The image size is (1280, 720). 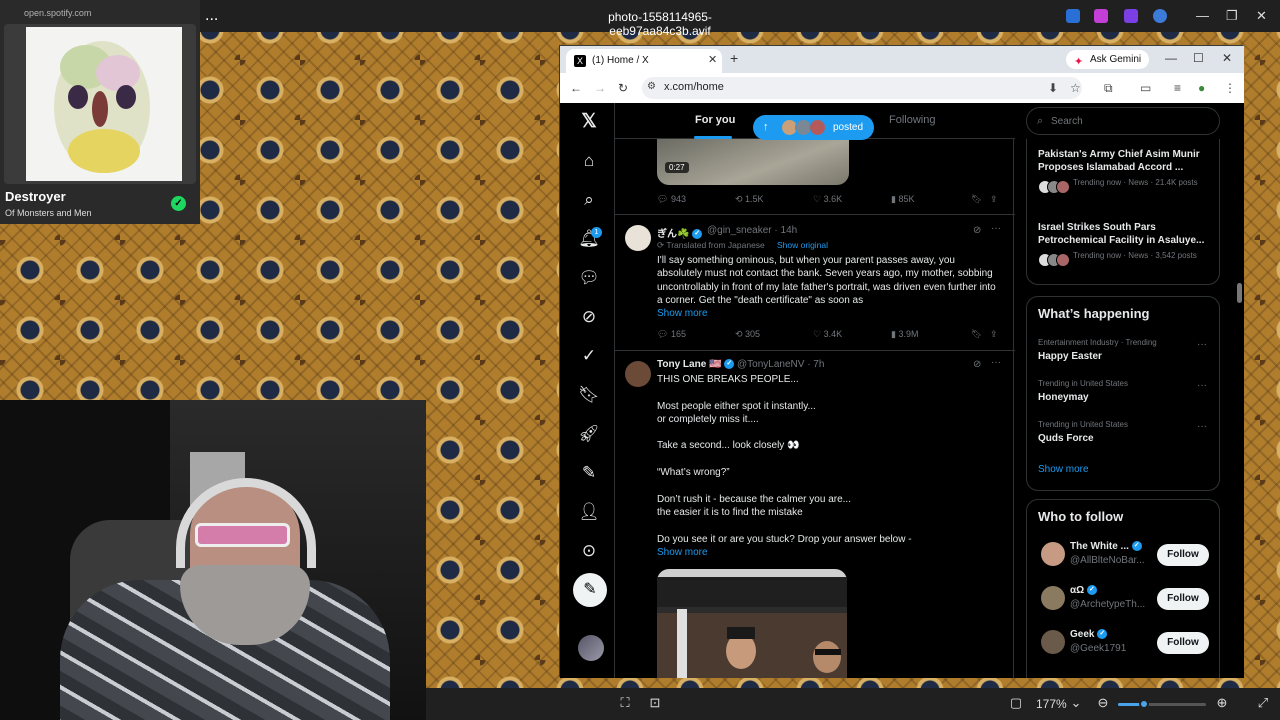 I want to click on extensions-icon: ⧉, so click(x=1108, y=88).